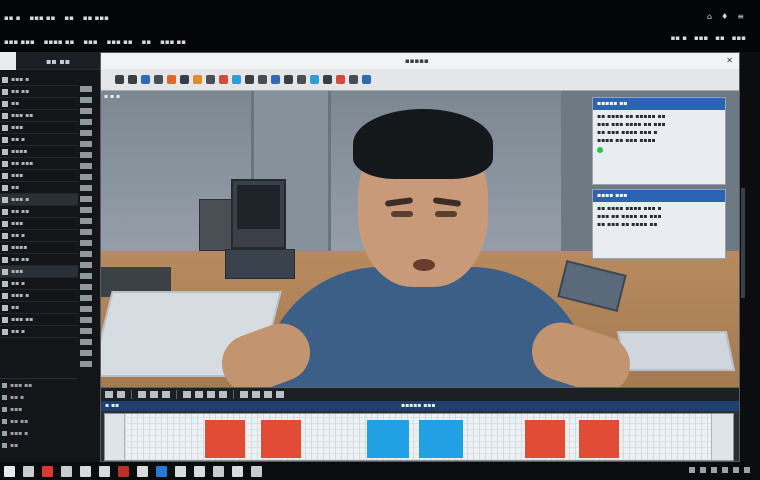  I want to click on pause-icon, so click(121, 394).